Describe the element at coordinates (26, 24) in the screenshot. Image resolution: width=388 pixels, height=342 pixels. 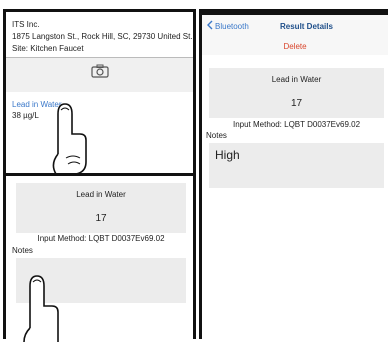
I see `company-name: ITS Inc.` at that location.